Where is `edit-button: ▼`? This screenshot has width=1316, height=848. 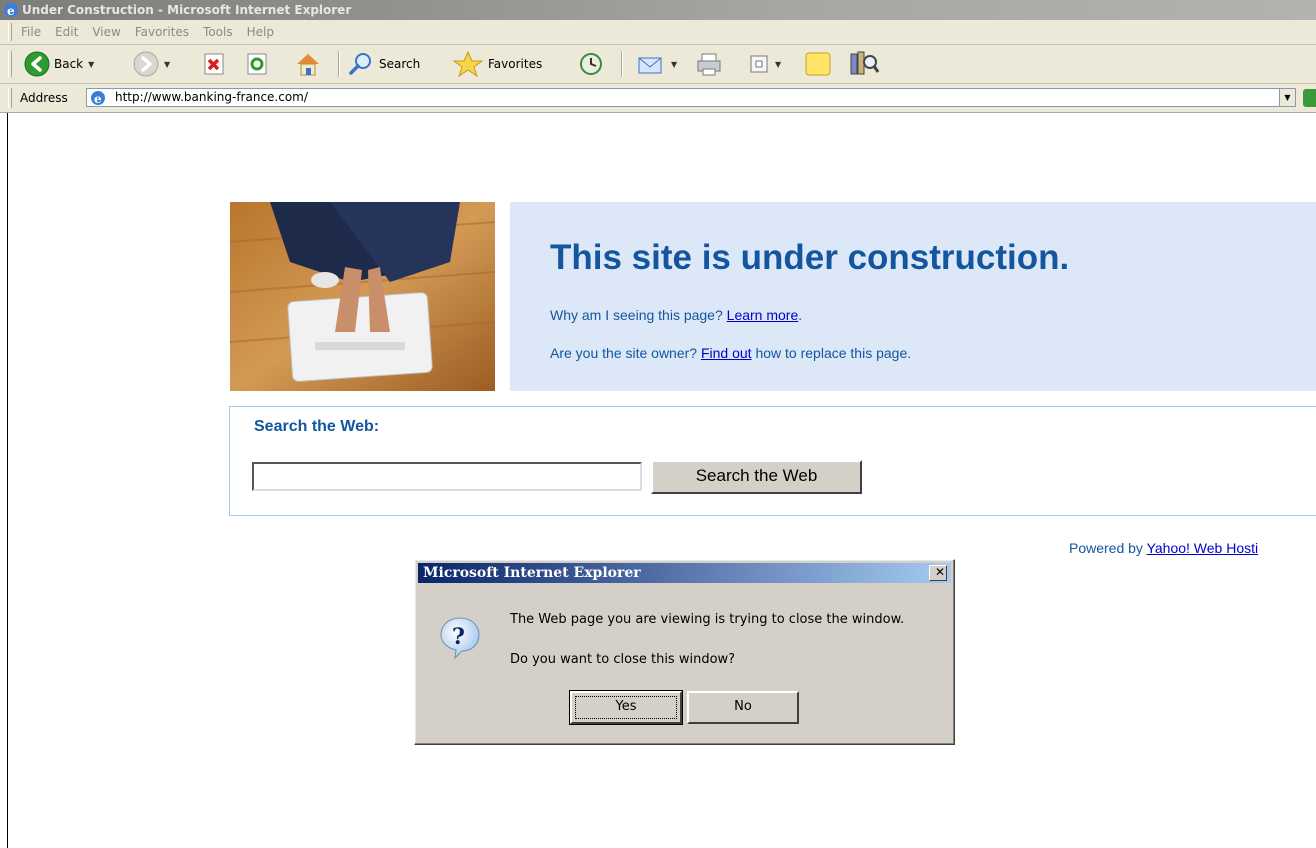
edit-button: ▼ is located at coordinates (764, 64).